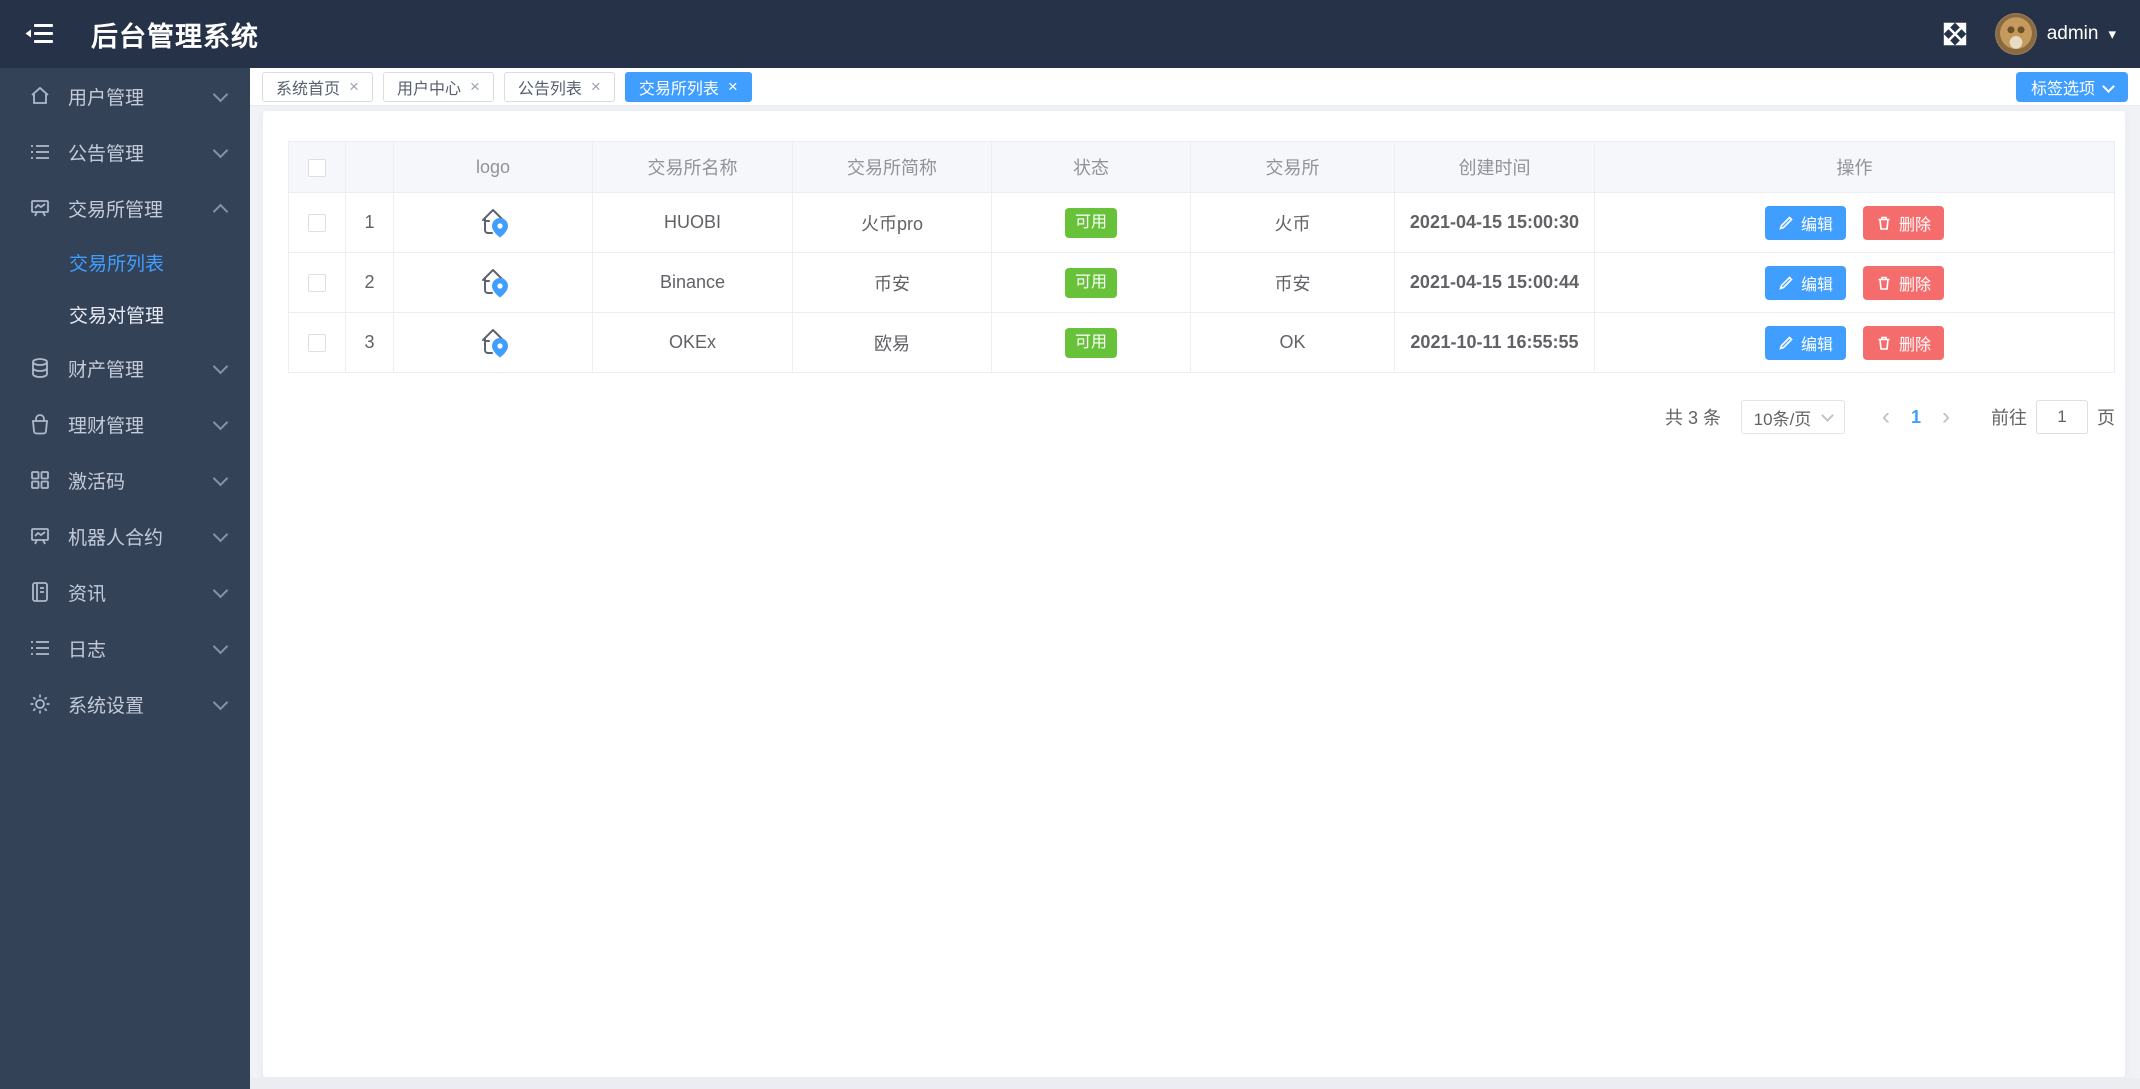  I want to click on sidebar-item-label: 激活码, so click(97, 482).